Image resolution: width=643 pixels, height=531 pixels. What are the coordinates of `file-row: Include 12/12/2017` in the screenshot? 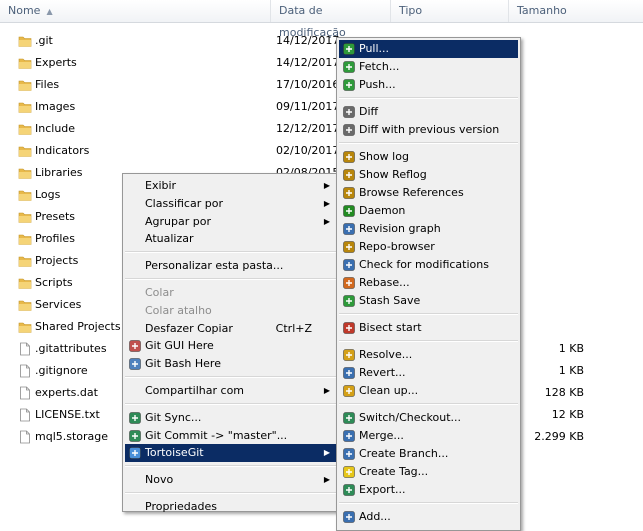 It's located at (321, 129).